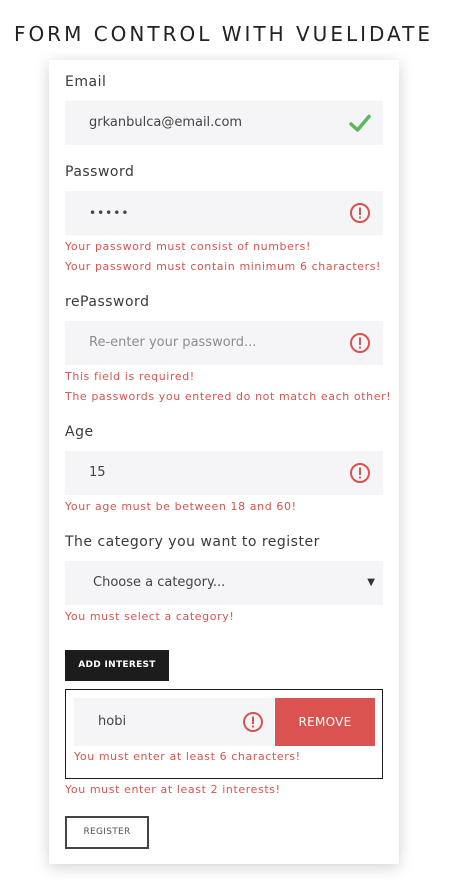  I want to click on category-select: Choose a category... ▼, so click(224, 583).